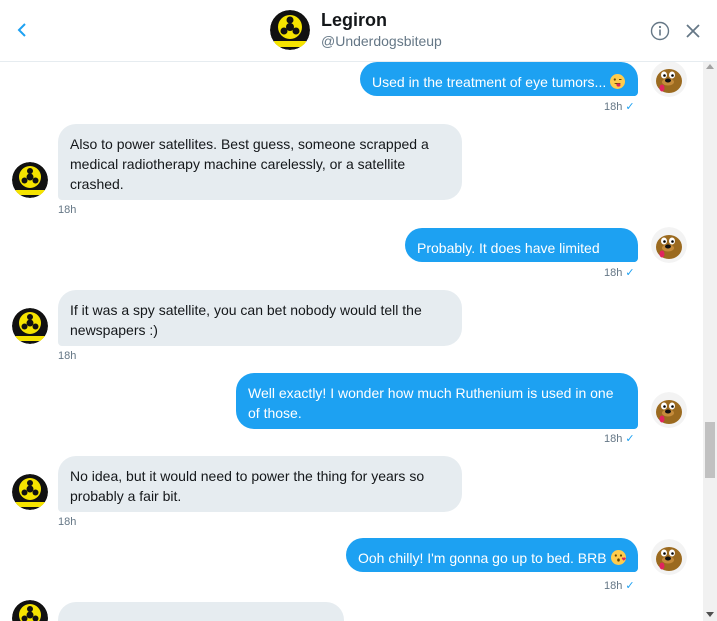  I want to click on scrollbar, so click(710, 341).